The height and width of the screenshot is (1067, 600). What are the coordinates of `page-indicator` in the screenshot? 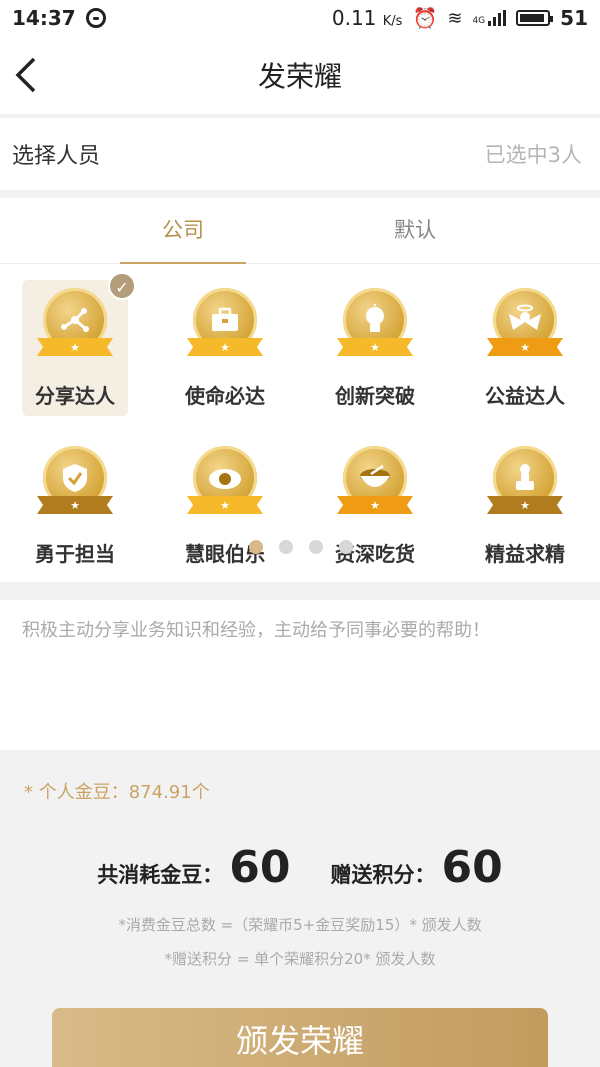 It's located at (301, 547).